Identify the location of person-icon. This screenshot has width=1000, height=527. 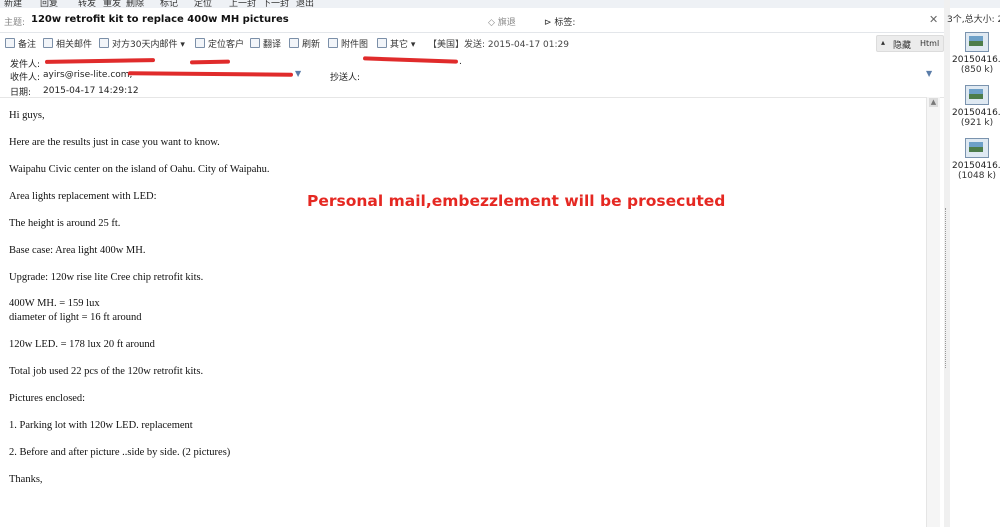
(200, 43).